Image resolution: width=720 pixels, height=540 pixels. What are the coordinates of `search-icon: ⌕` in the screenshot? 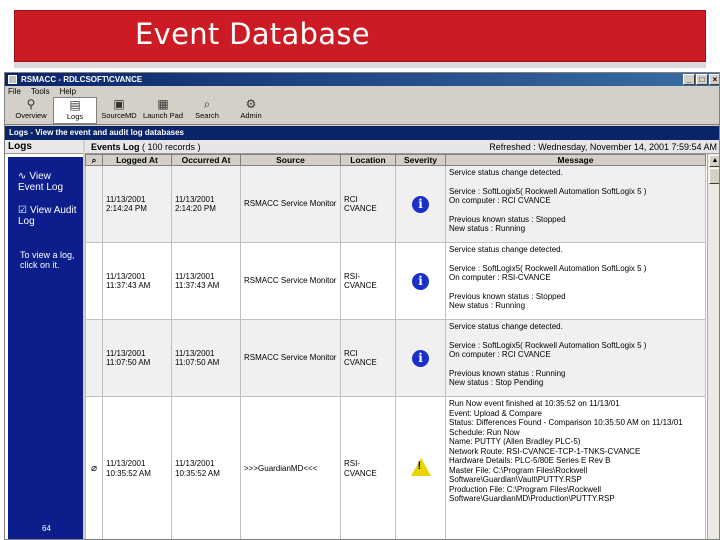 It's located at (207, 104).